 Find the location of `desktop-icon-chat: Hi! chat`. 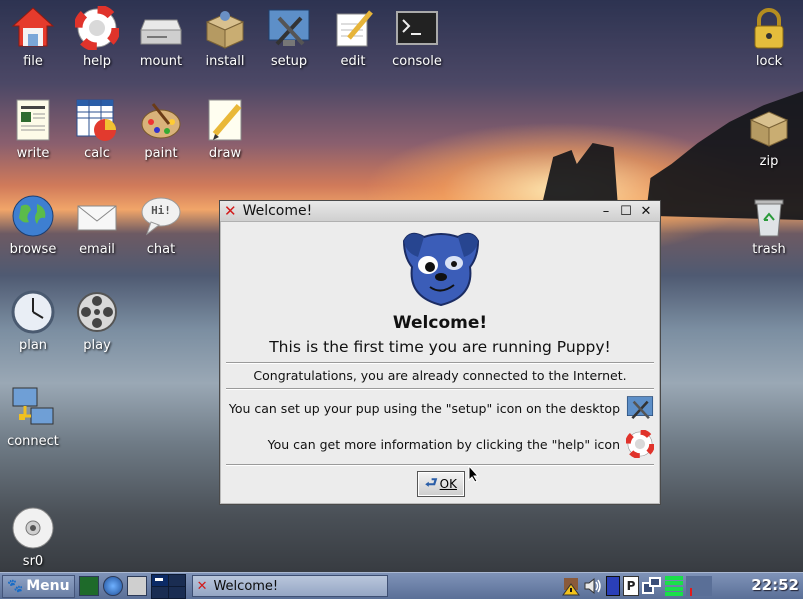

desktop-icon-chat: Hi! chat is located at coordinates (161, 225).